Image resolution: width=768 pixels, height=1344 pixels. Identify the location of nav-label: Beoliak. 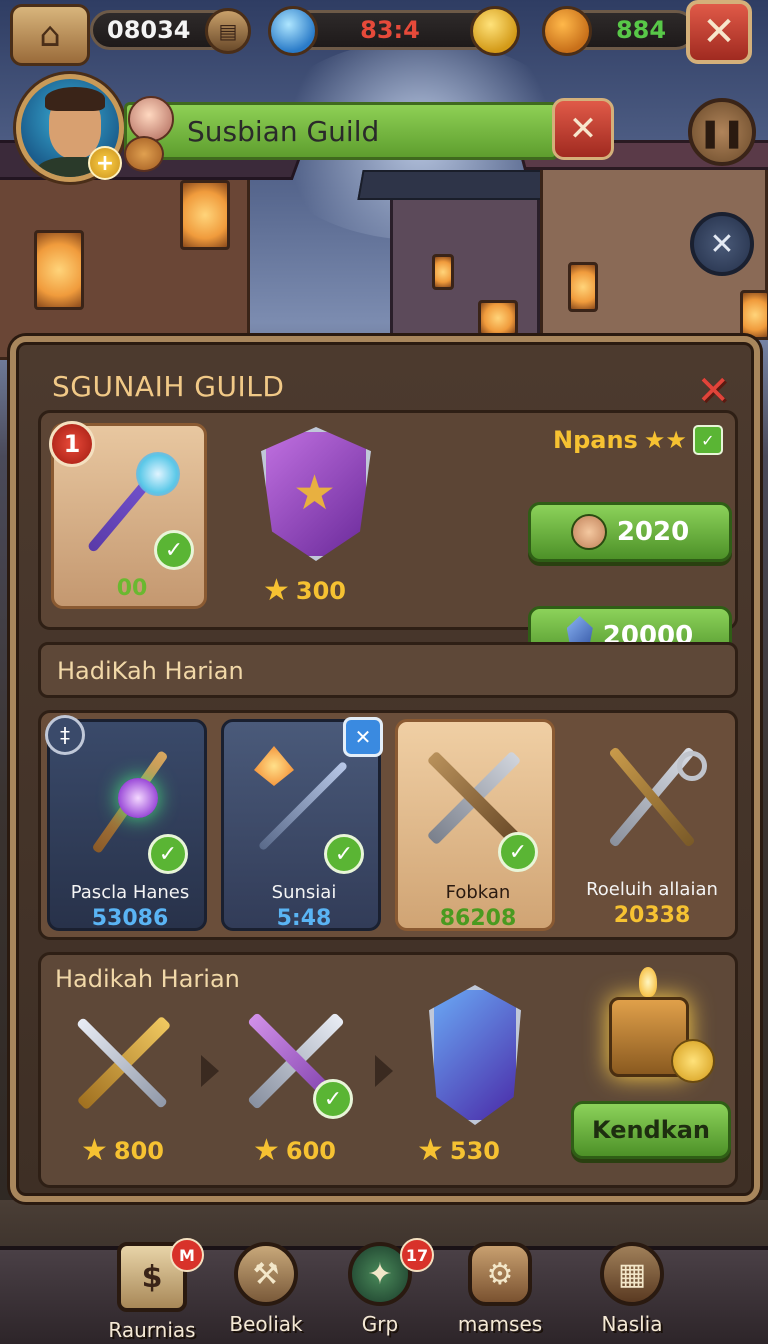
(266, 1324).